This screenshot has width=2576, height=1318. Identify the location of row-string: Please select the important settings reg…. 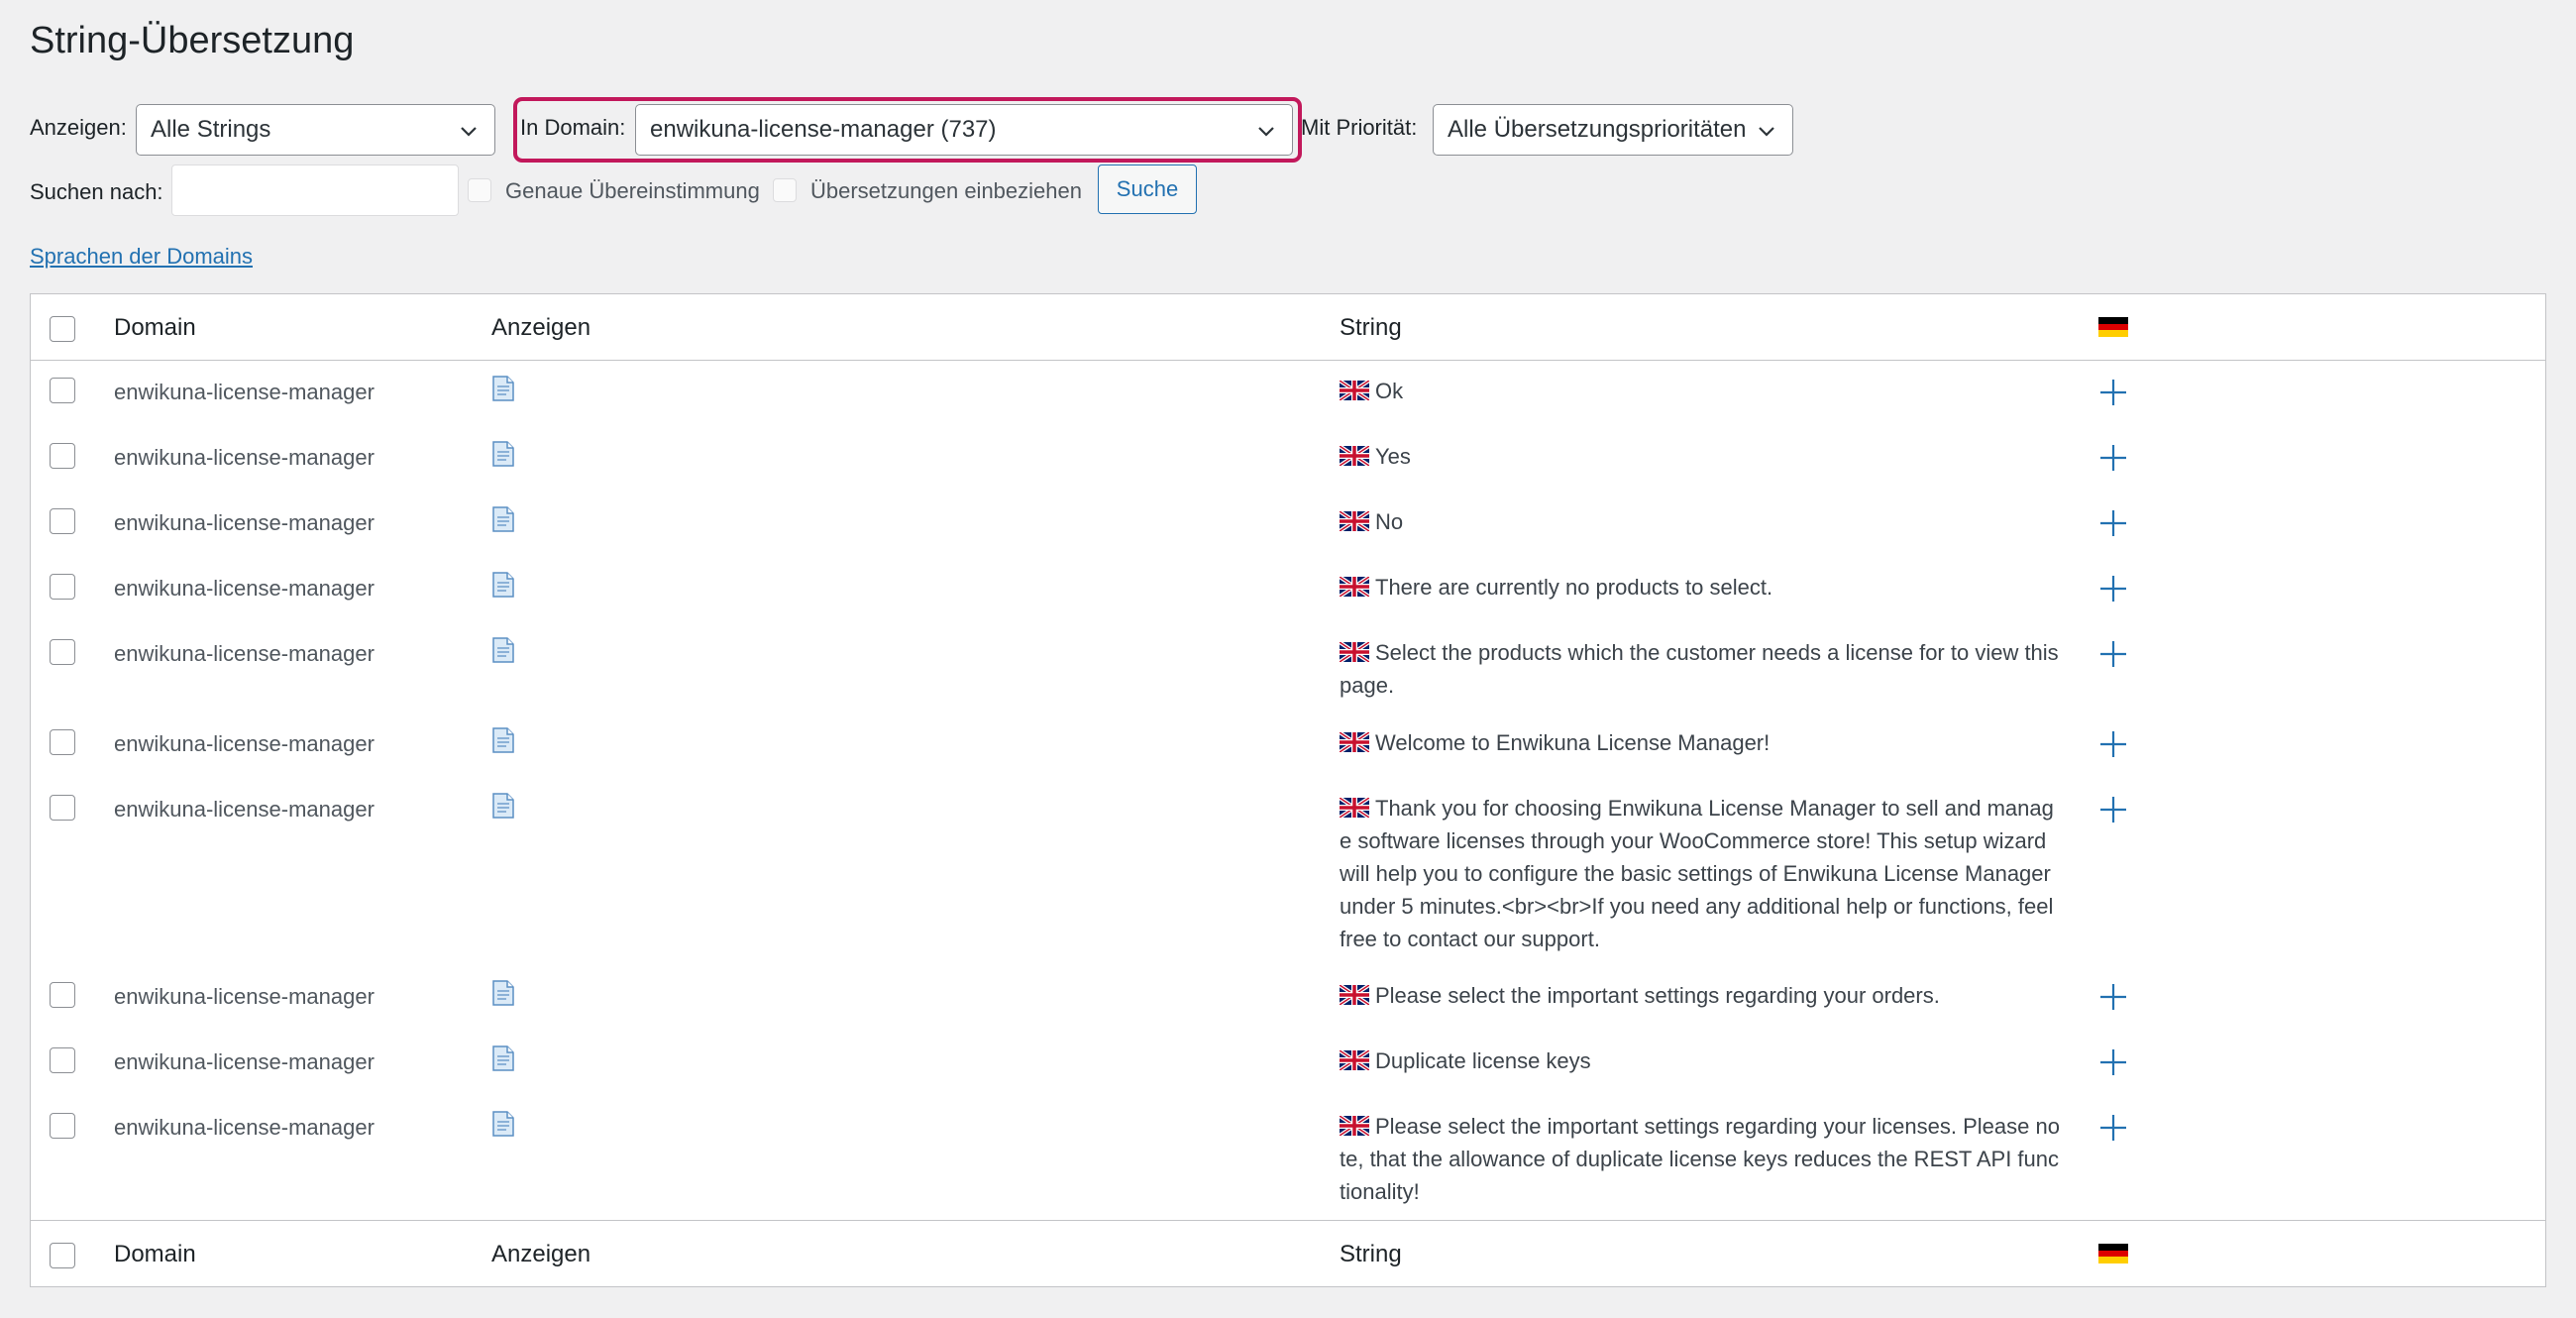
(1700, 995).